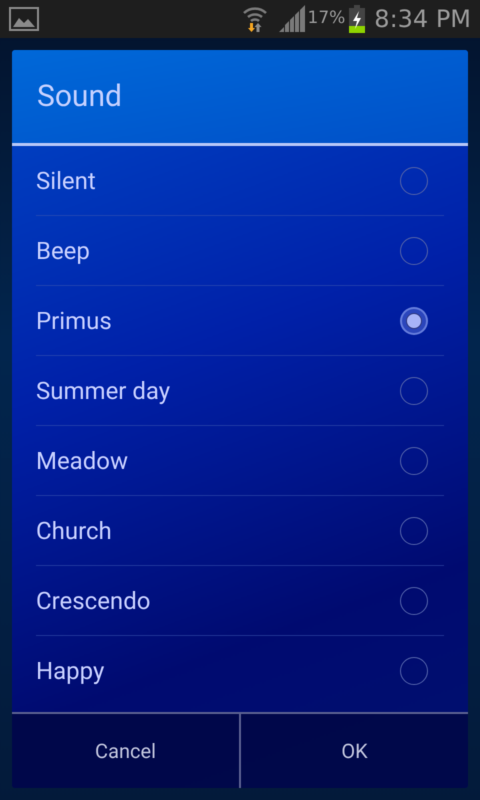 Image resolution: width=480 pixels, height=800 pixels. What do you see at coordinates (255, 19) in the screenshot?
I see `wifi-icon` at bounding box center [255, 19].